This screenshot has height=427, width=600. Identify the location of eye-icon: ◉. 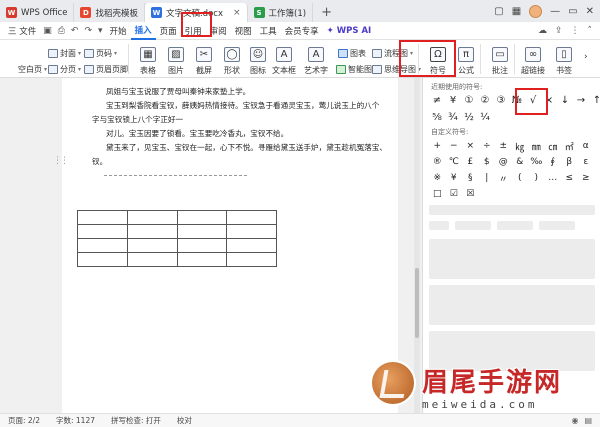
(574, 420).